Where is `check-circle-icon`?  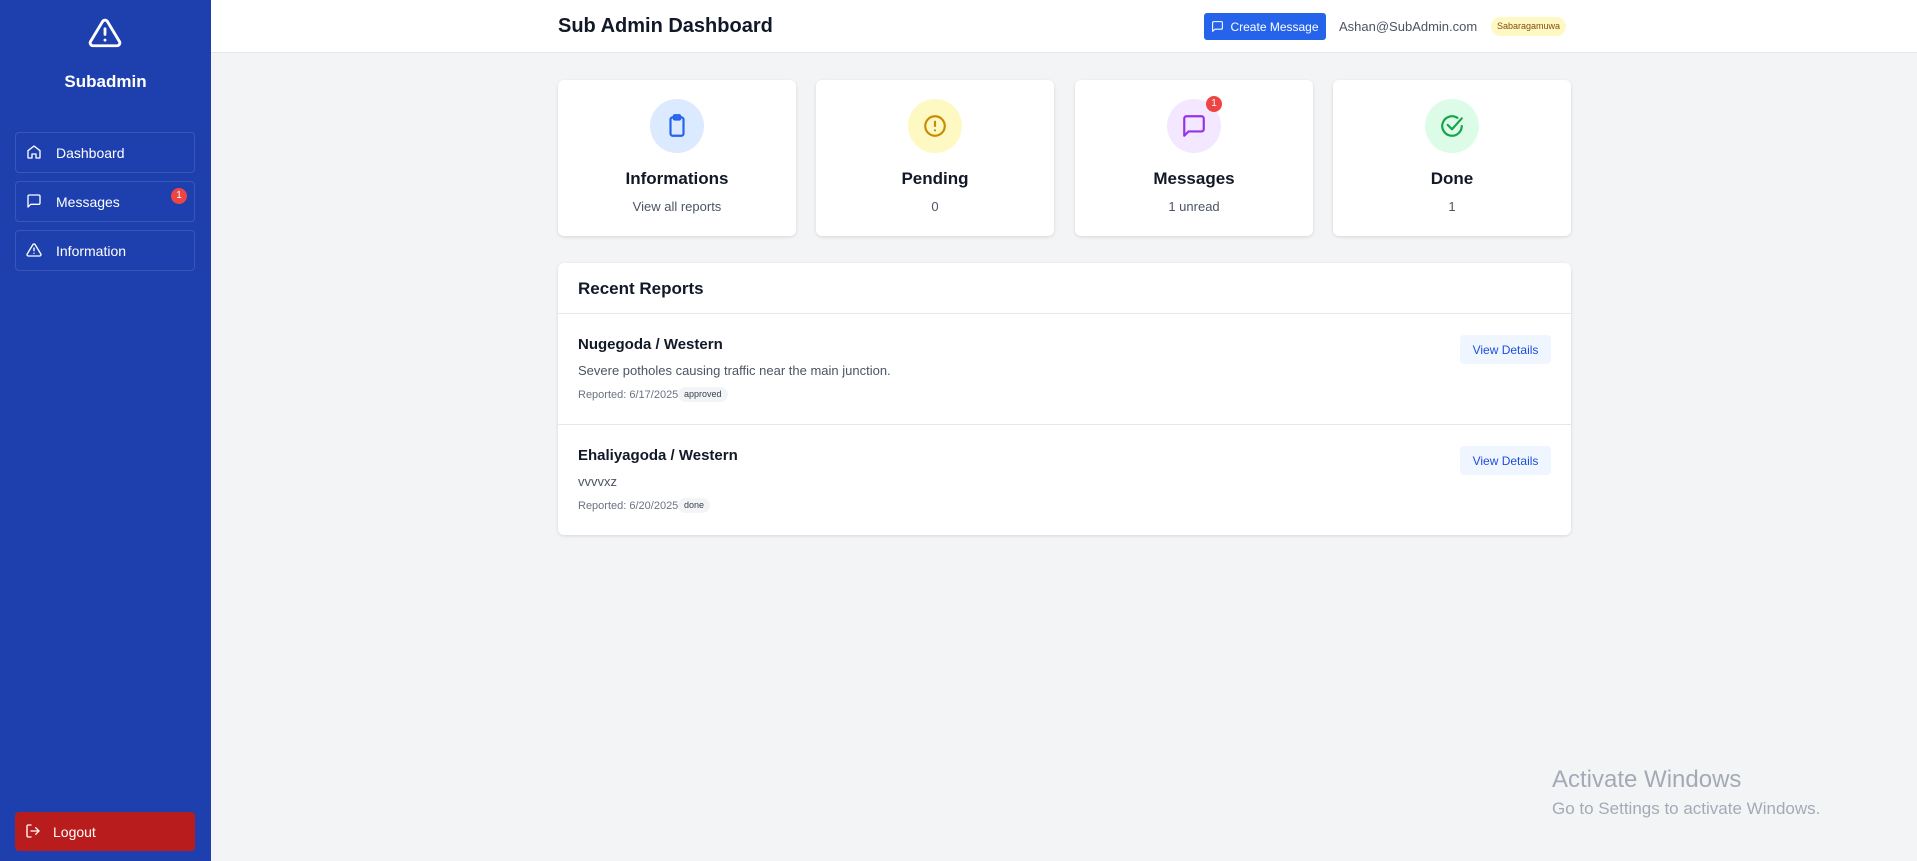
check-circle-icon is located at coordinates (1452, 126).